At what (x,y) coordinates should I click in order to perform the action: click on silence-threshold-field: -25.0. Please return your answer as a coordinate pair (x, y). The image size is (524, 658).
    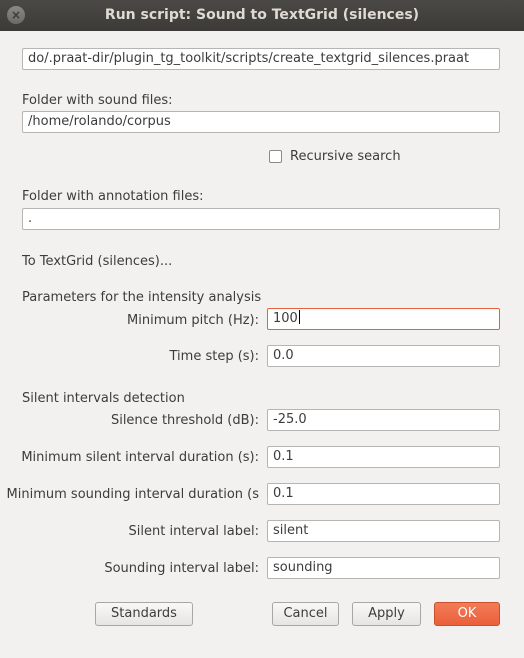
    Looking at the image, I should click on (383, 420).